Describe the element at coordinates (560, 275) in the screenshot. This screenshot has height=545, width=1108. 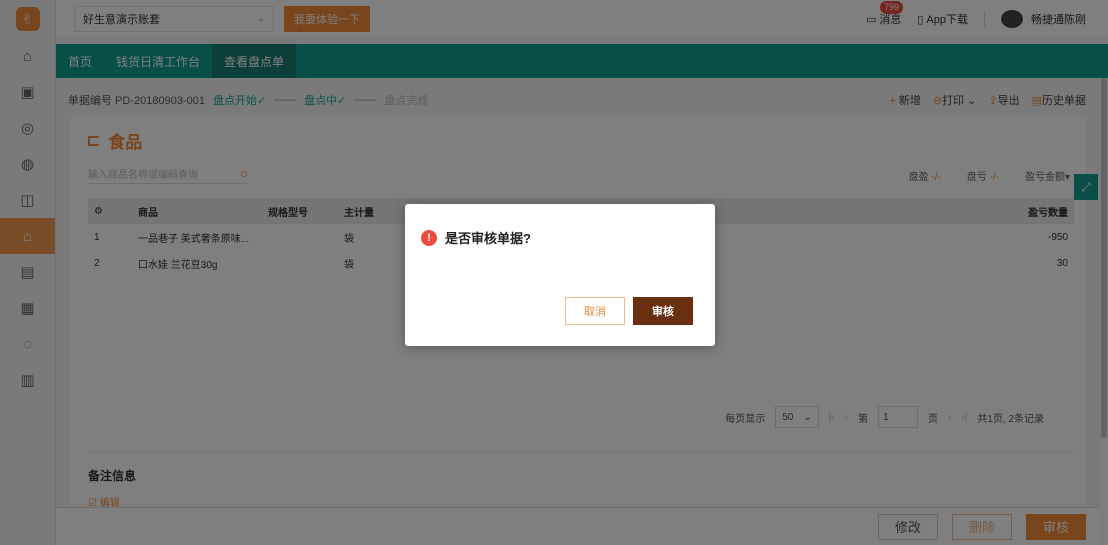
I see `confirm-dialog: ! 是否审核单据? 取消 审核` at that location.